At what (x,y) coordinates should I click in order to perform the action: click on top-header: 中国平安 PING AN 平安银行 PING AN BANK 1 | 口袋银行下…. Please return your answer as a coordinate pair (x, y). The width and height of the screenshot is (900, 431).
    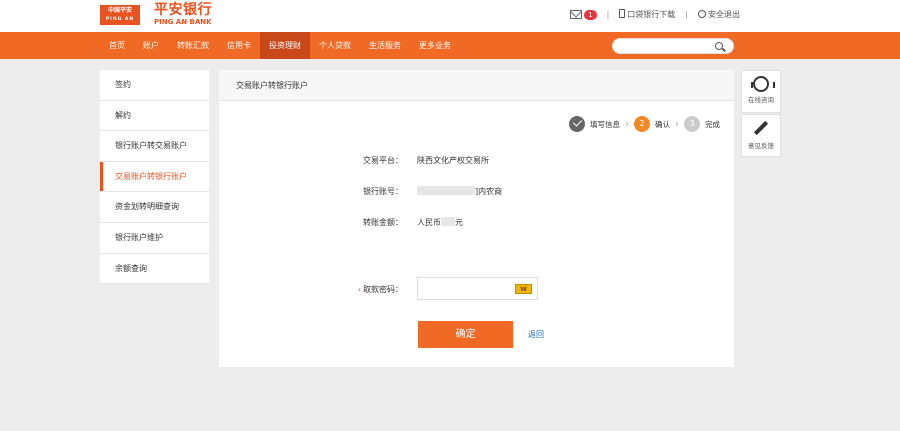
    Looking at the image, I should click on (450, 16).